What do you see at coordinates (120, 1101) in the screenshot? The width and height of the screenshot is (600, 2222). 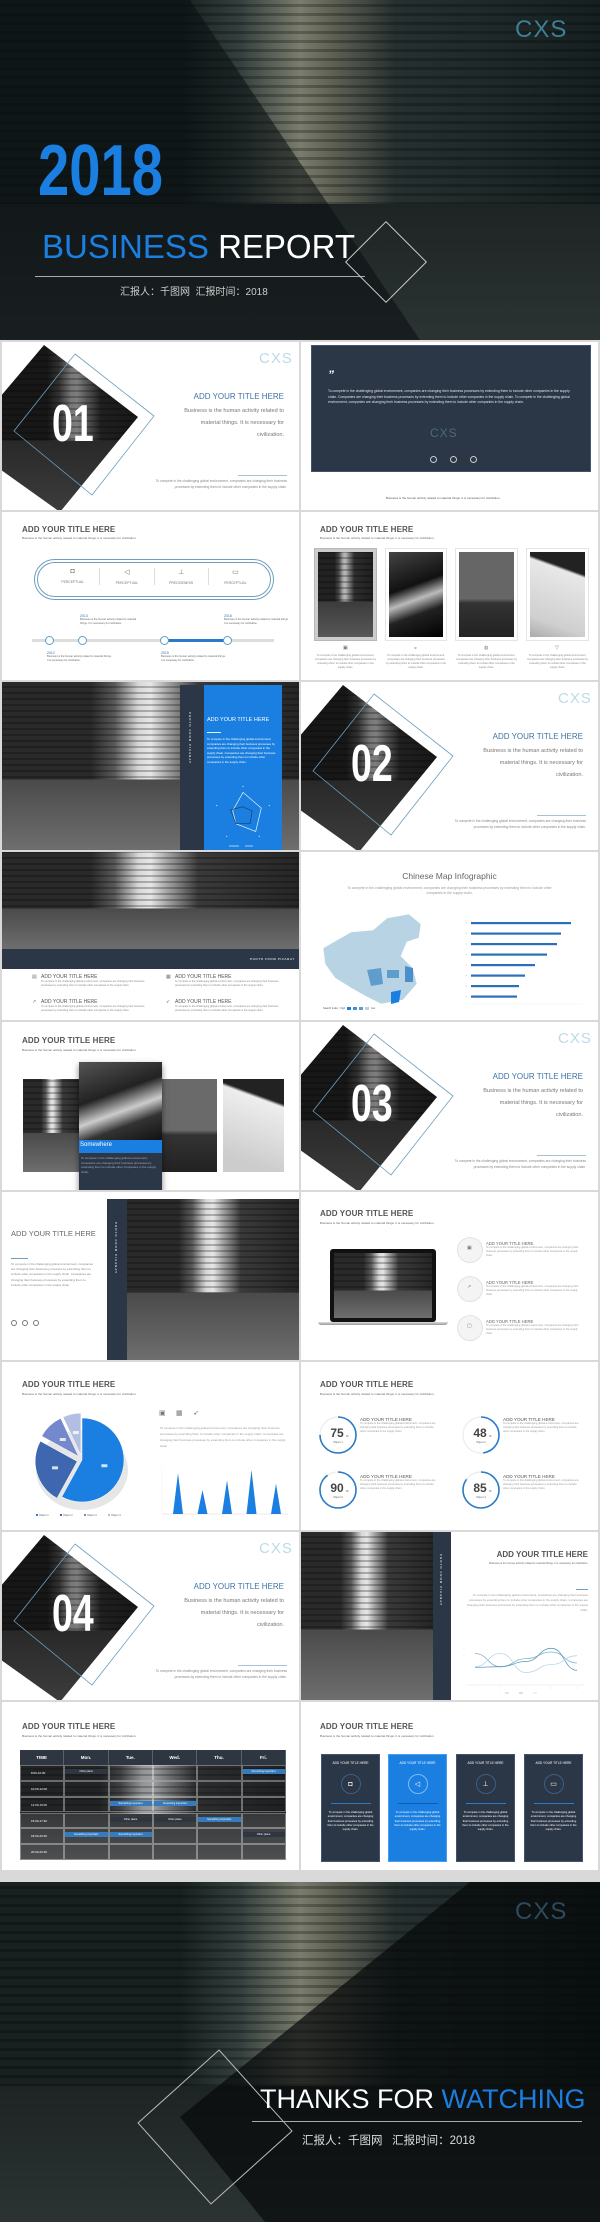 I see `card-photo` at bounding box center [120, 1101].